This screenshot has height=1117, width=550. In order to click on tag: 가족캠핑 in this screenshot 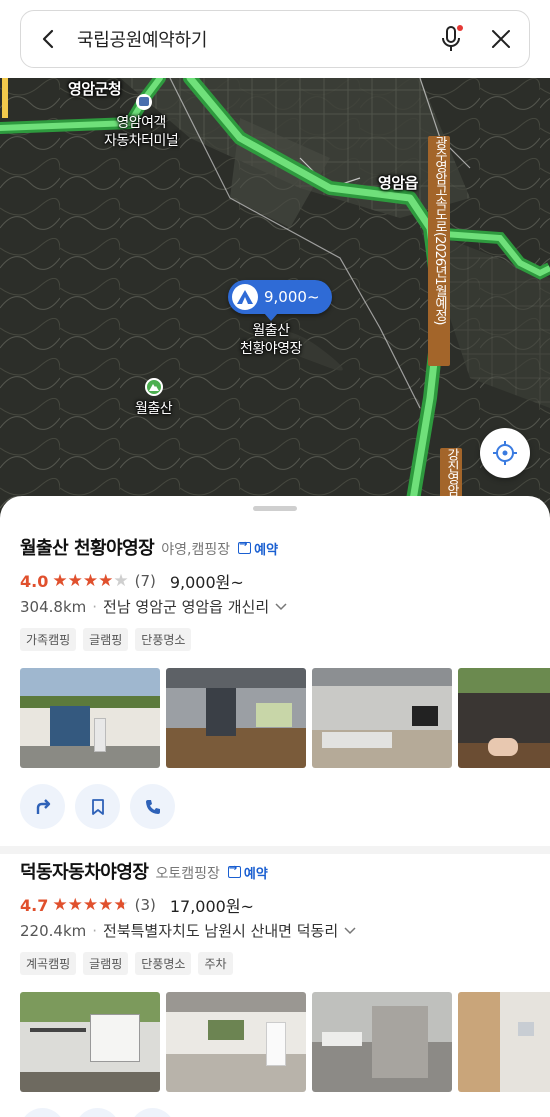, I will do `click(48, 639)`.